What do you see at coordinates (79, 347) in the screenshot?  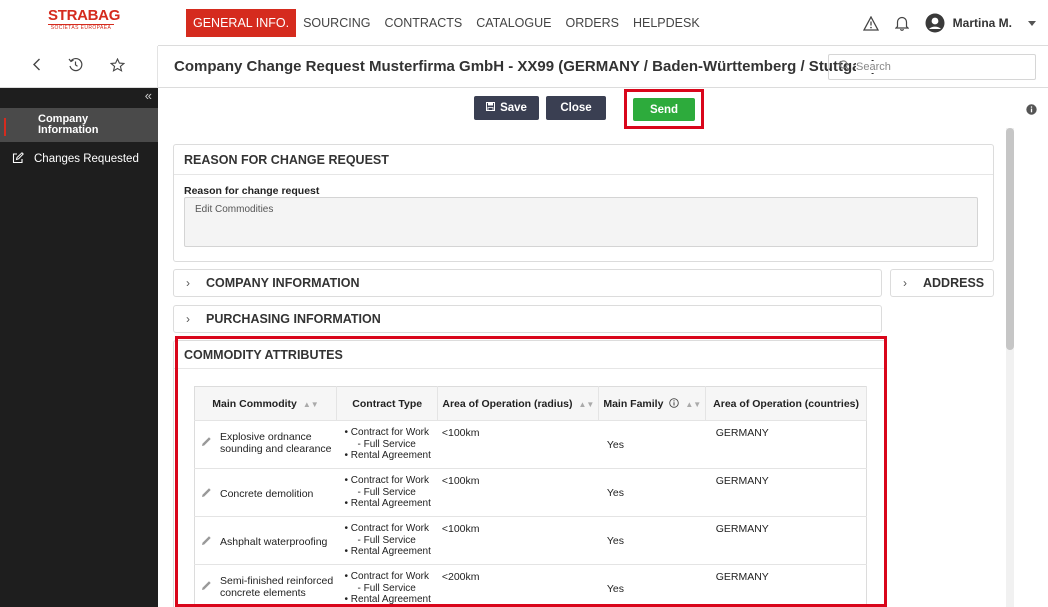 I see `sidebar: « Company Information Changes Requested` at bounding box center [79, 347].